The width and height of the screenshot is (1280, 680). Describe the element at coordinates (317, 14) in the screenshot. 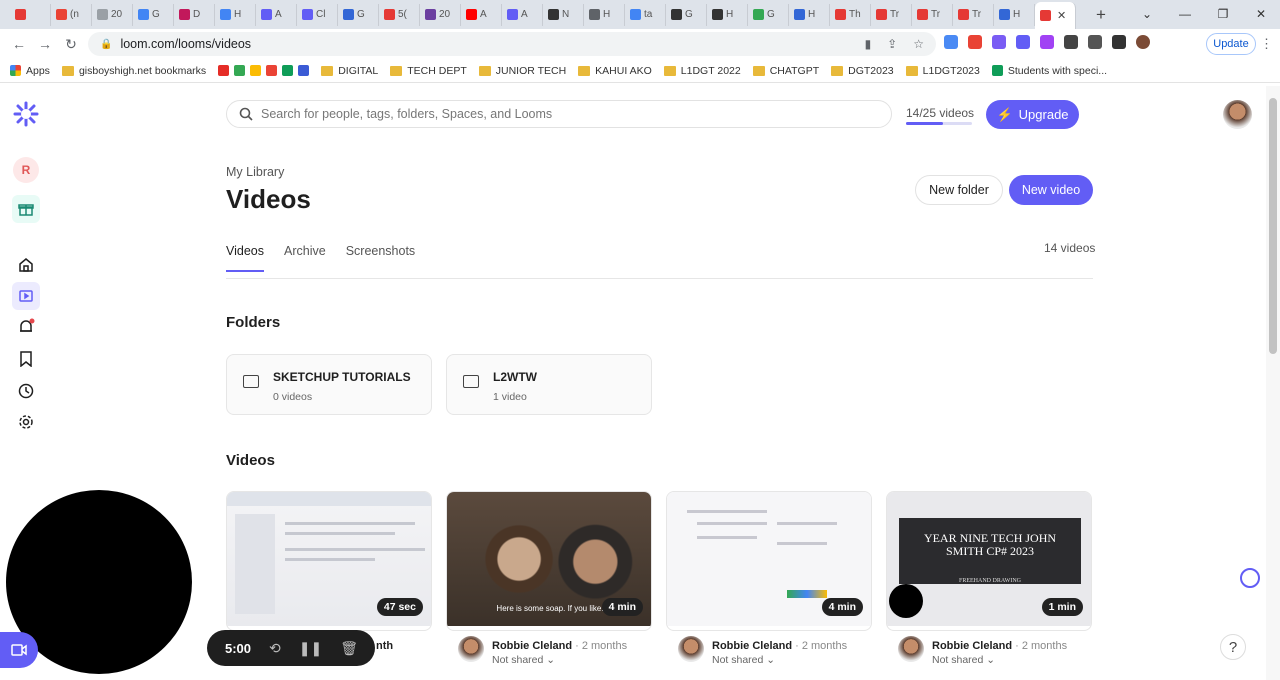

I see `browser-tab: Cl` at that location.